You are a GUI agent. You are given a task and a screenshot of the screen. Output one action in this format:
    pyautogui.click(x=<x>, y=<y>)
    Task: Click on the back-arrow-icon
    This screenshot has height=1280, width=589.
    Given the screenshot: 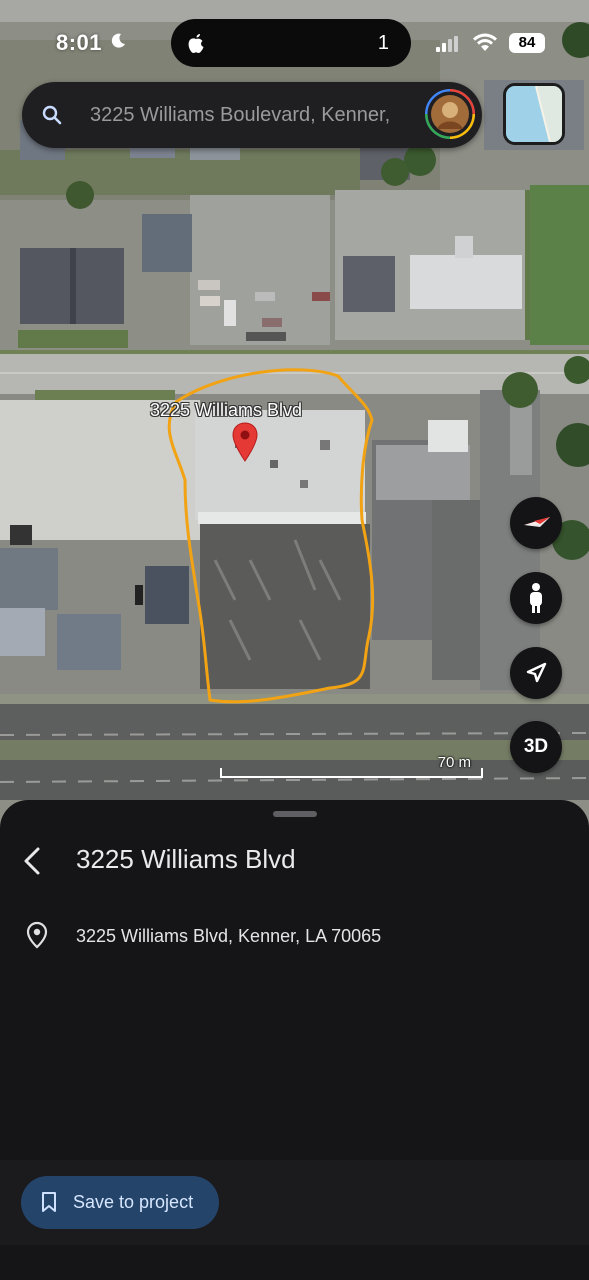 What is the action you would take?
    pyautogui.click(x=32, y=861)
    